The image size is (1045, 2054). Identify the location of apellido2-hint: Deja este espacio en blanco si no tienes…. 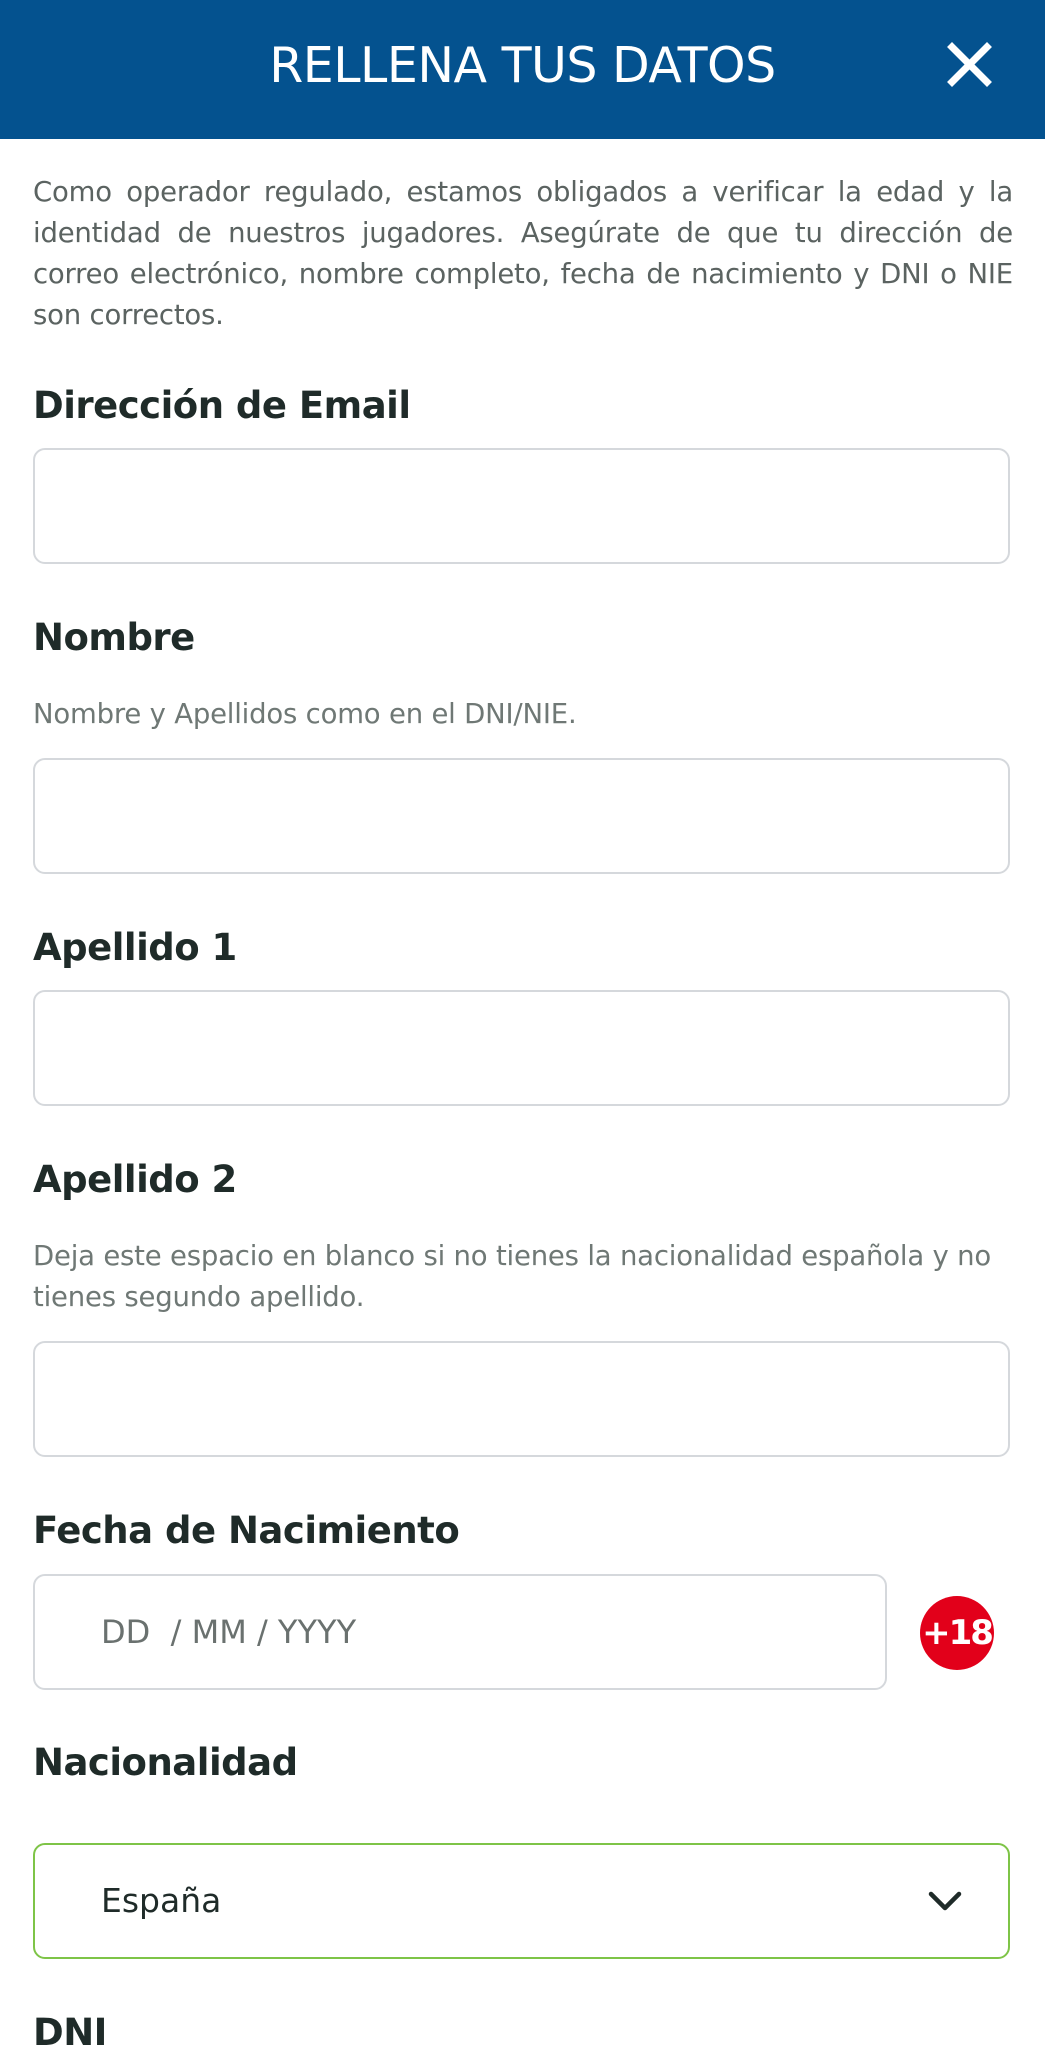
(512, 1276).